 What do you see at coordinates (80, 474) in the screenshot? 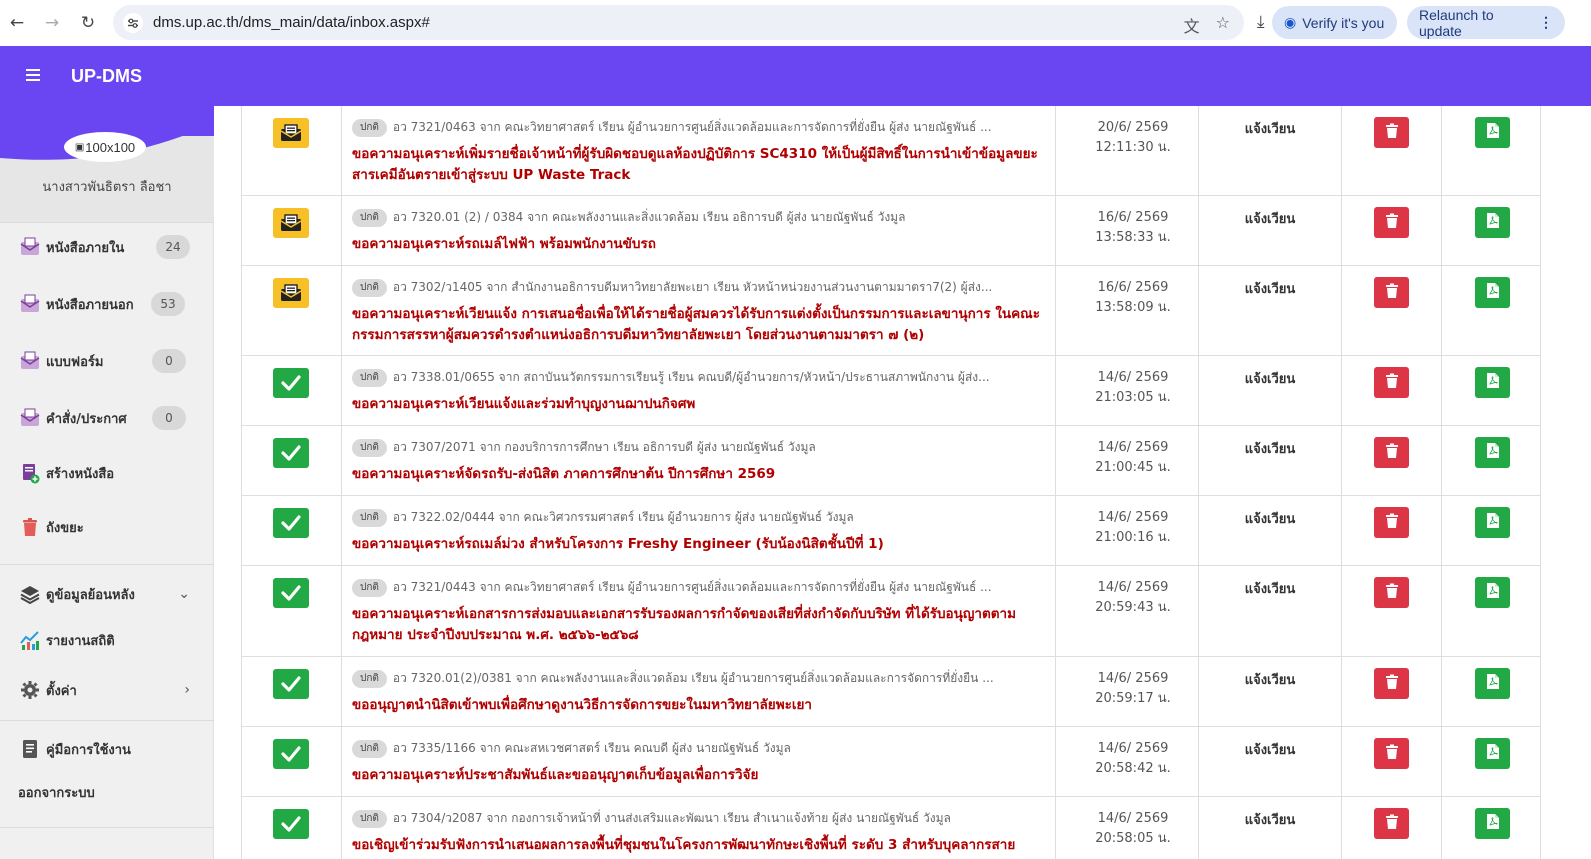
I see `sidebar-item-label: สร้างหนังสือ` at bounding box center [80, 474].